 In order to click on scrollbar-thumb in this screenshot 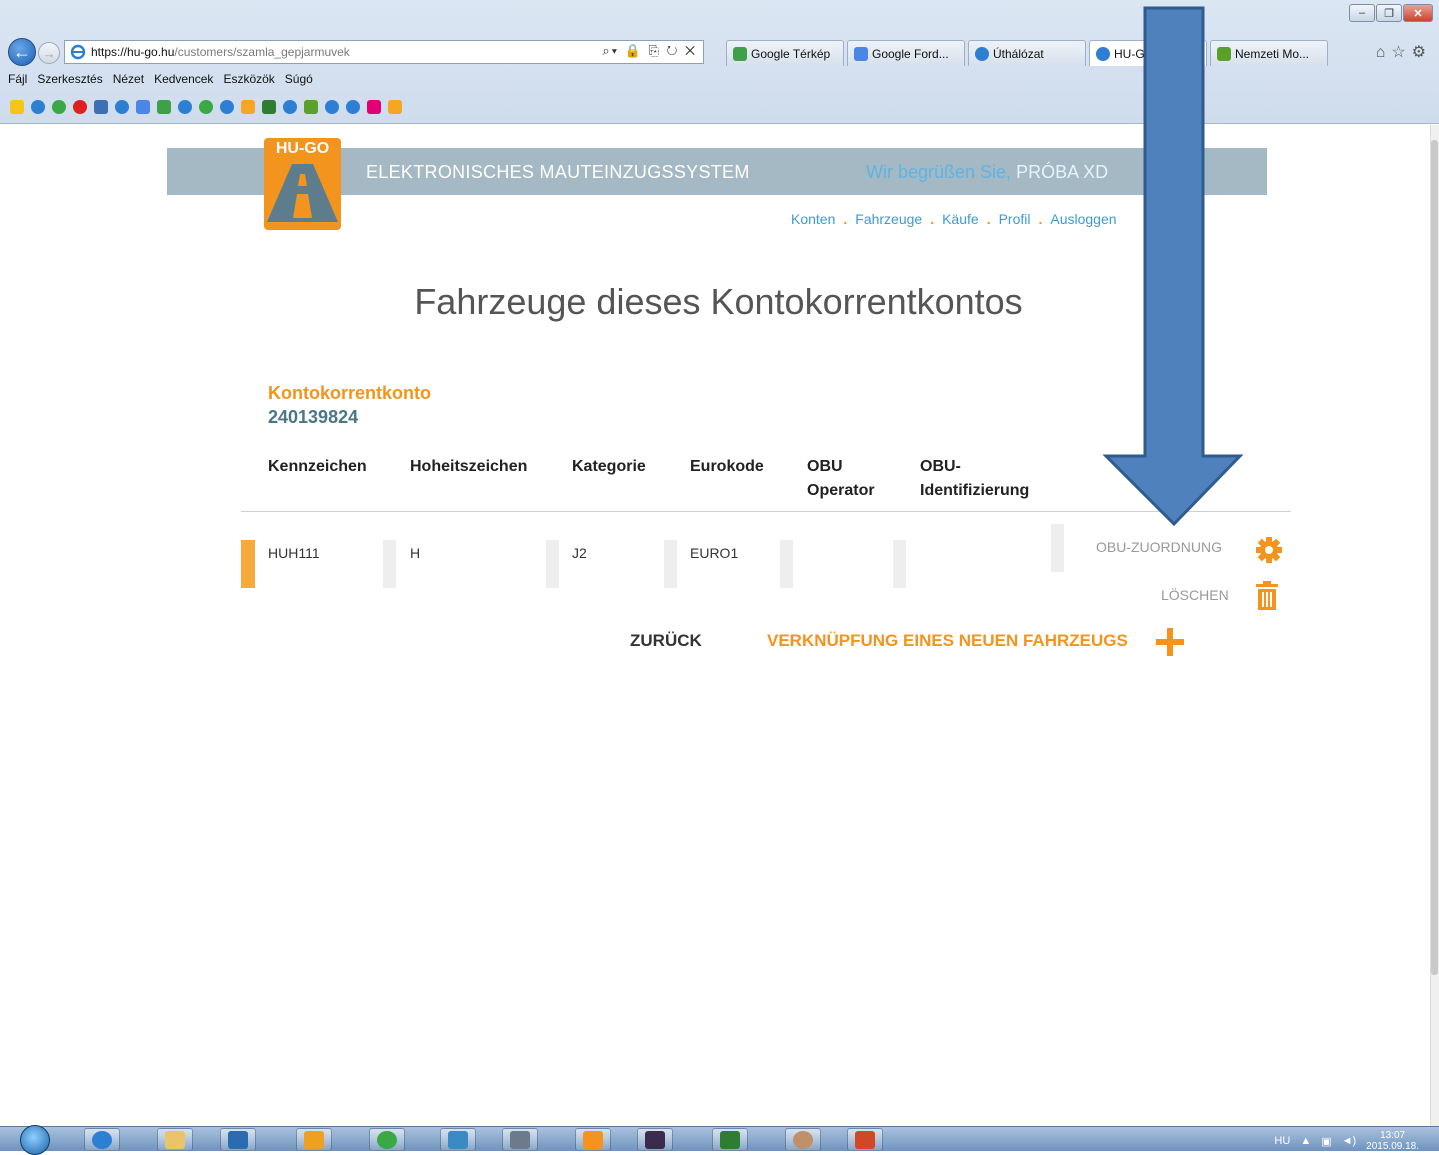, I will do `click(1434, 557)`.